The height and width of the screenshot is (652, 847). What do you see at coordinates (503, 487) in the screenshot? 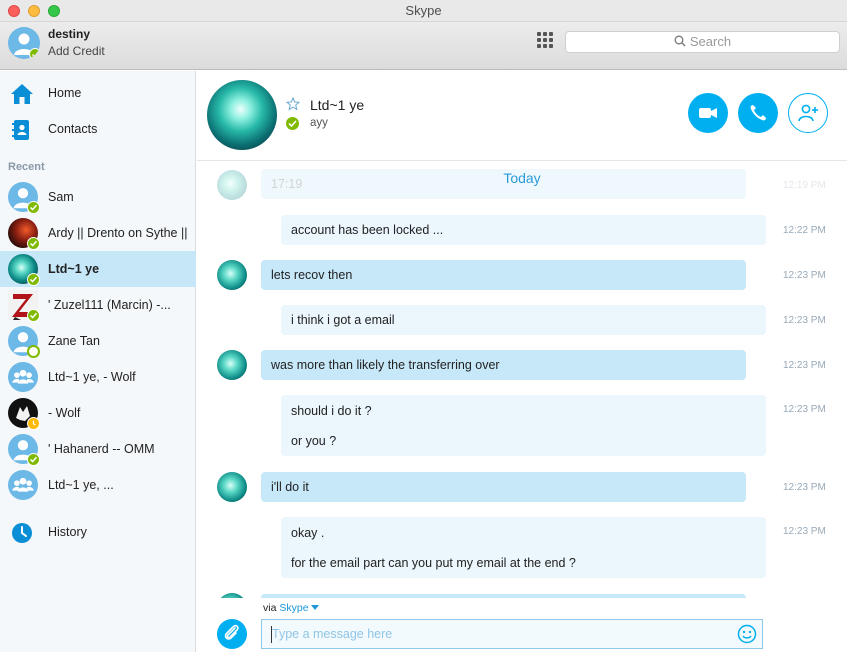
I see `message-bubble-incoming: i'll do it` at bounding box center [503, 487].